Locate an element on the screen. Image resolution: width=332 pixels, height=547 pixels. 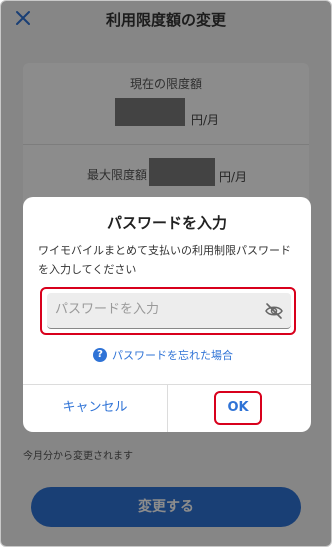
dialog-description: ワイモバイルまとめて支払いの利用制限パスワードを入力してください is located at coordinates (164, 260).